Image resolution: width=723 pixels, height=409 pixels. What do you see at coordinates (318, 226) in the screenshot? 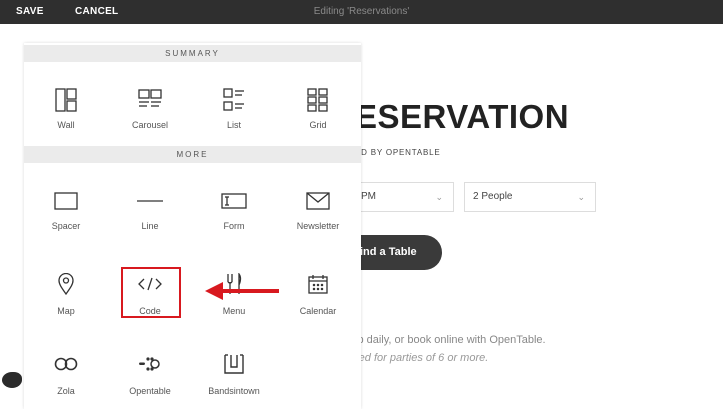
I see `block-label: Newsletter` at bounding box center [318, 226].